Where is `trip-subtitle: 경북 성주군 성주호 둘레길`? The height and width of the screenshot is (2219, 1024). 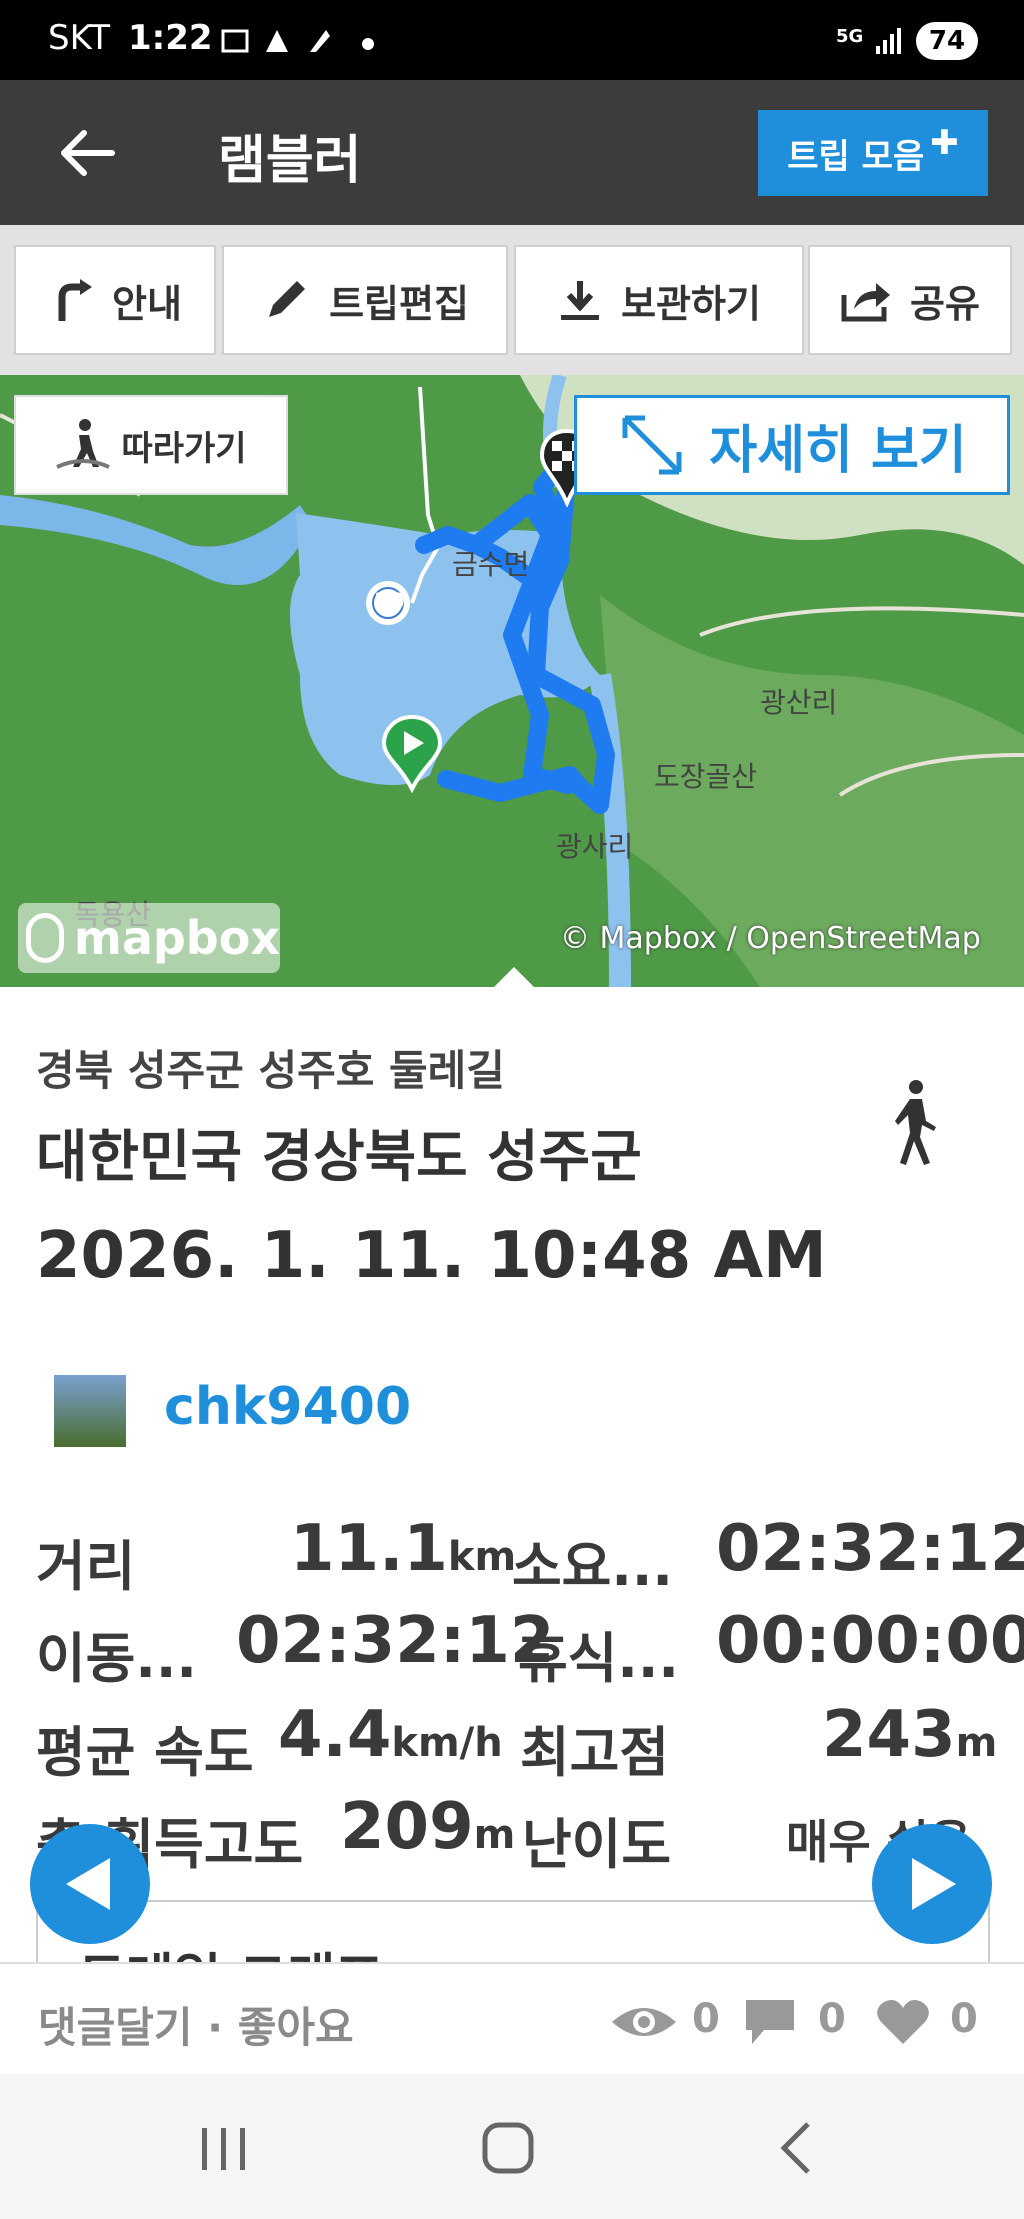
trip-subtitle: 경북 성주군 성주호 둘레길 is located at coordinates (270, 1070).